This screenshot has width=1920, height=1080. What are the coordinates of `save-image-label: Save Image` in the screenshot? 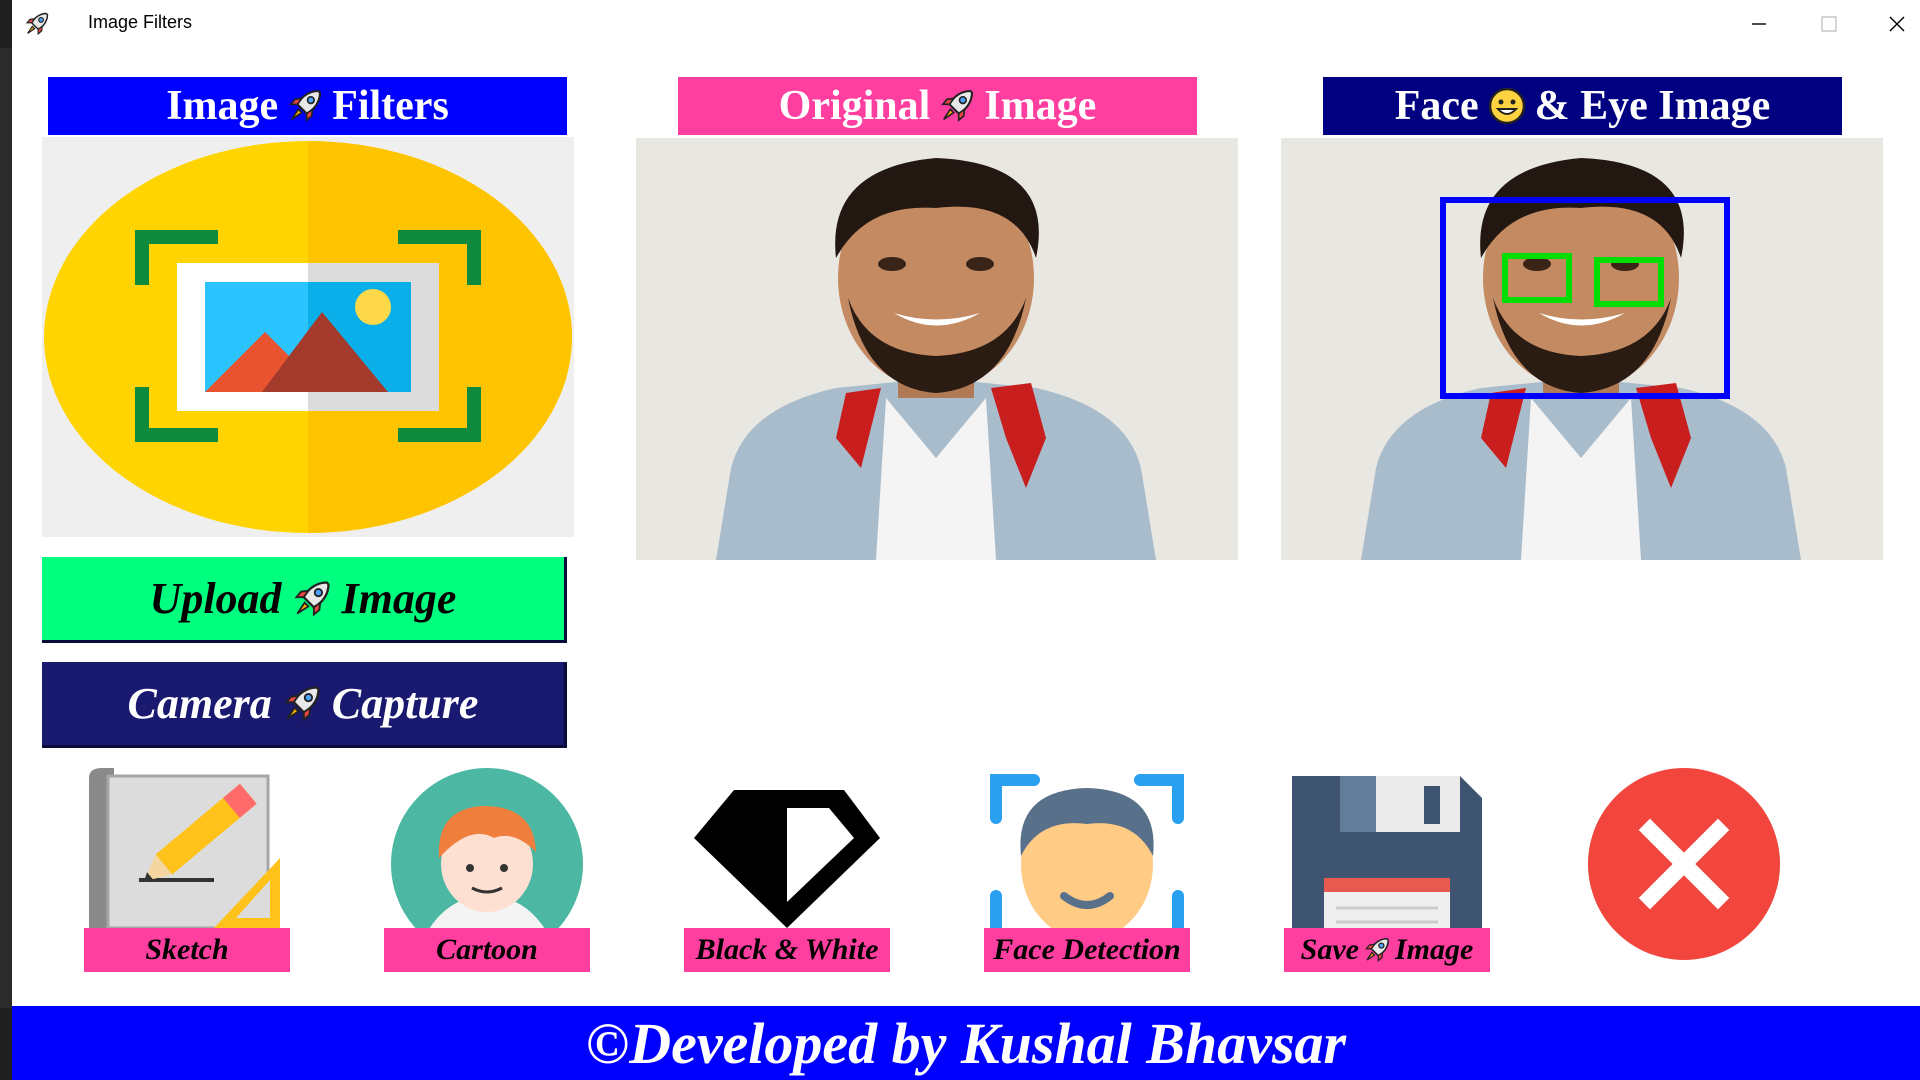 It's located at (1387, 950).